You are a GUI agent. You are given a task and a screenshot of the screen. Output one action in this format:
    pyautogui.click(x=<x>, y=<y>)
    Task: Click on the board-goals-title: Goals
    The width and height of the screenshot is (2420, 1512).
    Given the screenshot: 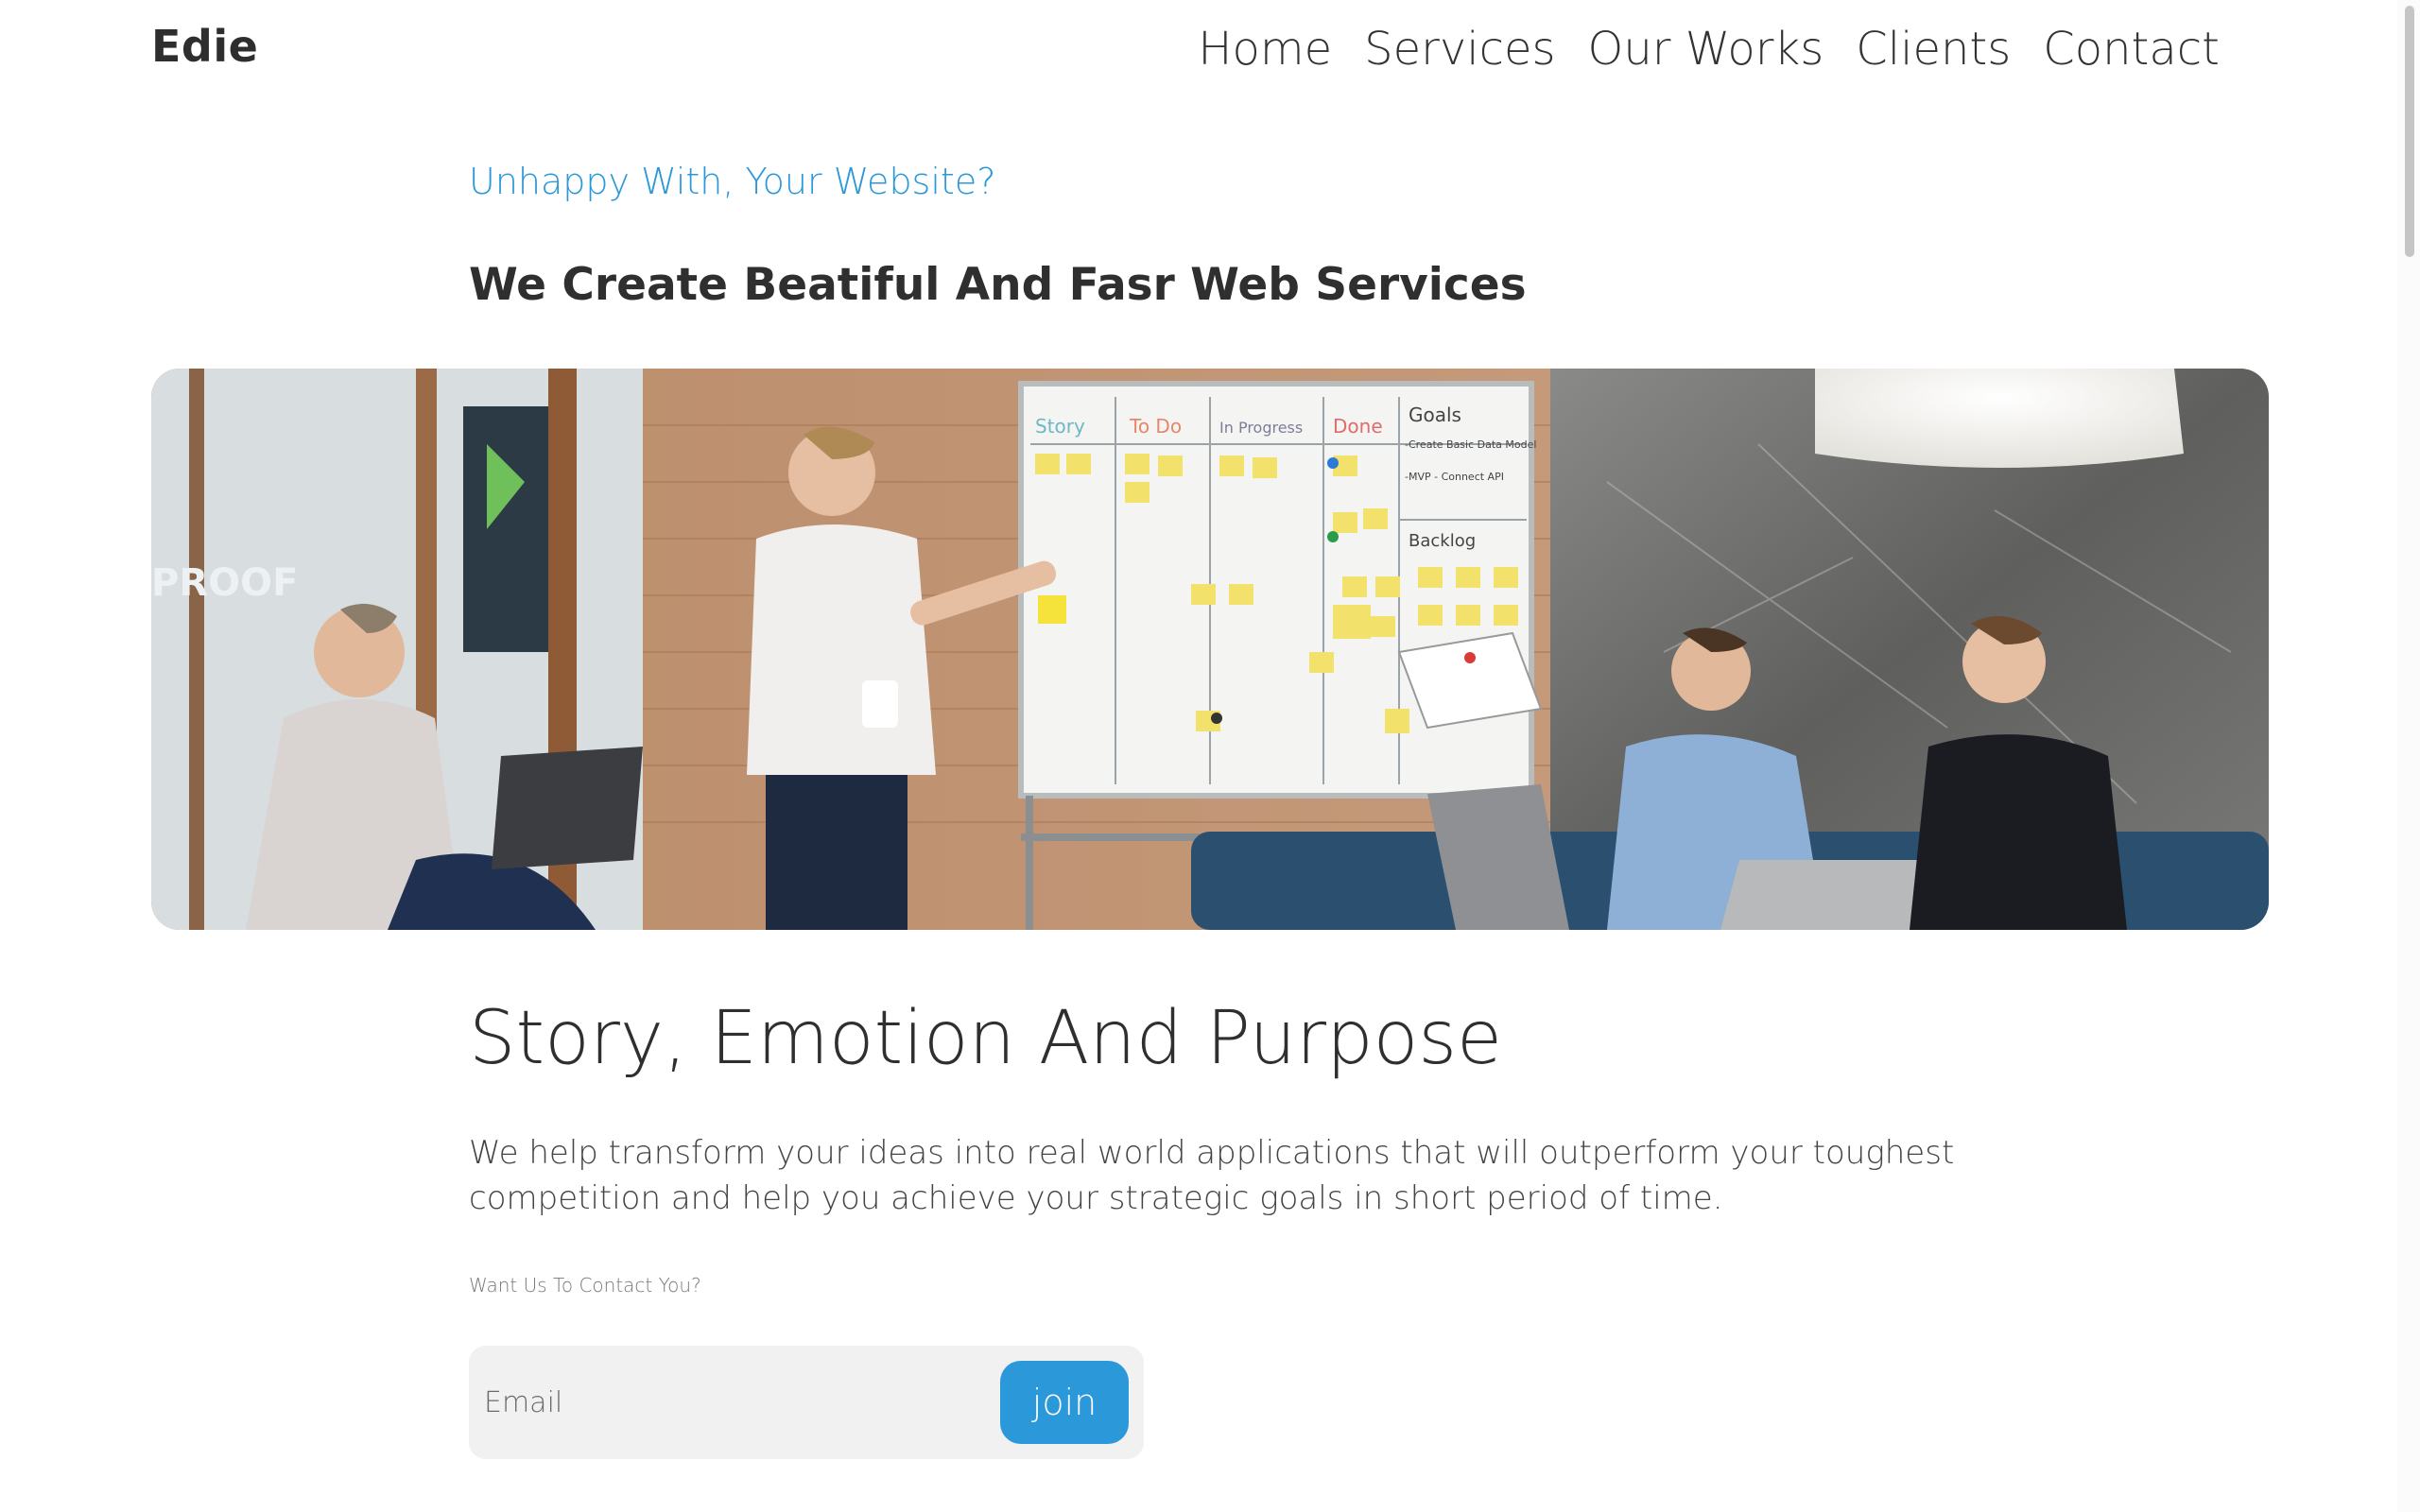 What is the action you would take?
    pyautogui.click(x=1435, y=415)
    